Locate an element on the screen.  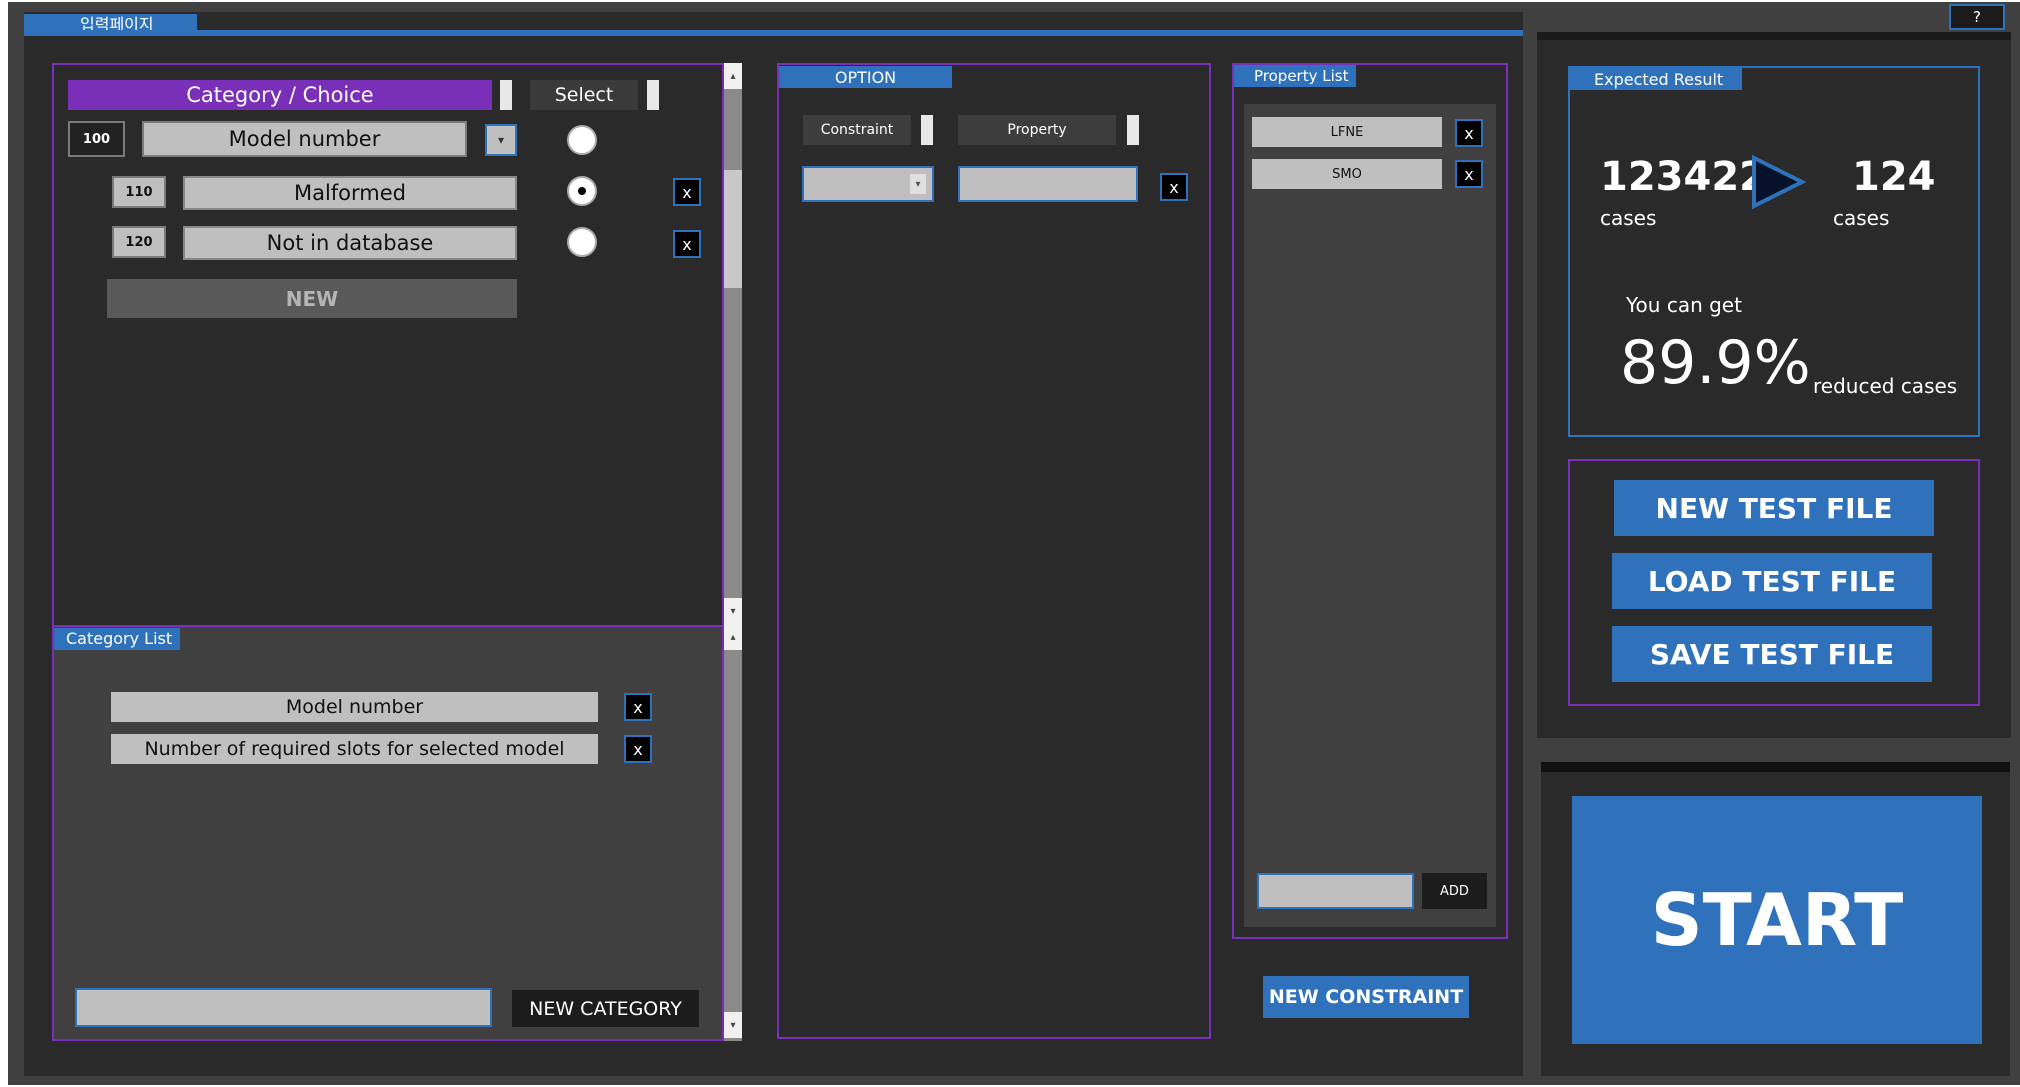
property-header: Property is located at coordinates (1037, 130).